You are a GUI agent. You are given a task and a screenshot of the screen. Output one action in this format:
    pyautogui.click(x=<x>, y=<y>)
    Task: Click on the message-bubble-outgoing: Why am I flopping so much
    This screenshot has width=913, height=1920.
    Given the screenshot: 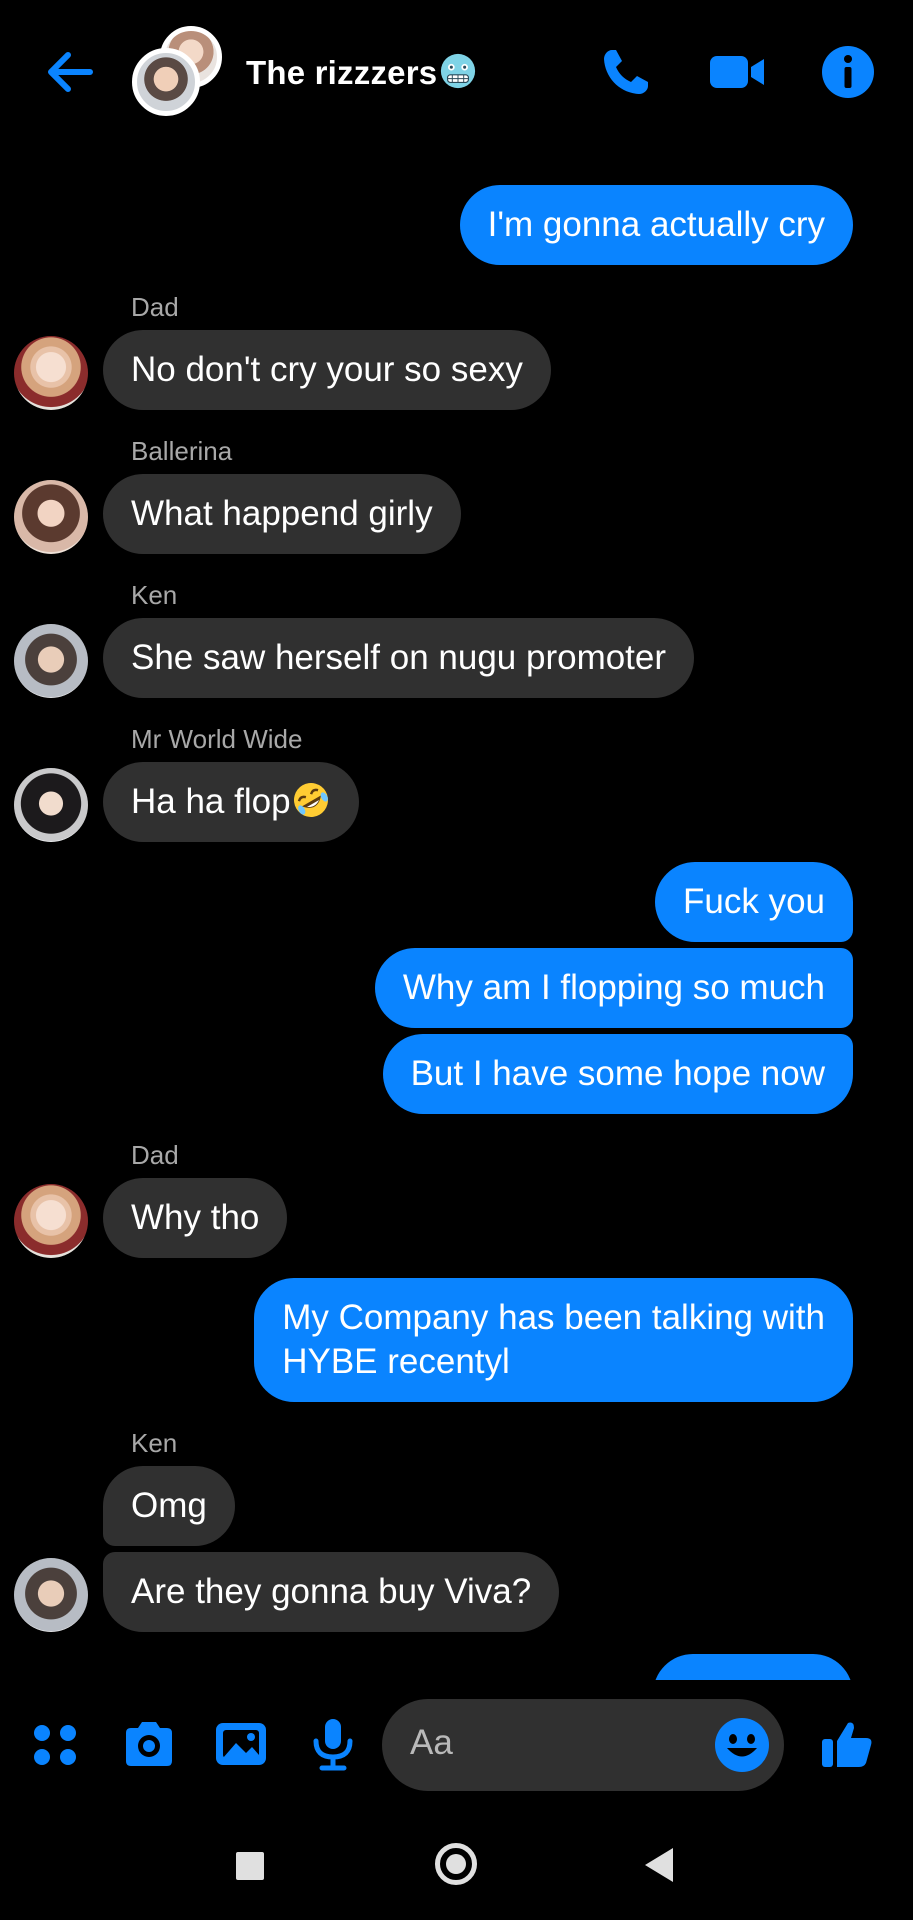 What is the action you would take?
    pyautogui.click(x=613, y=988)
    